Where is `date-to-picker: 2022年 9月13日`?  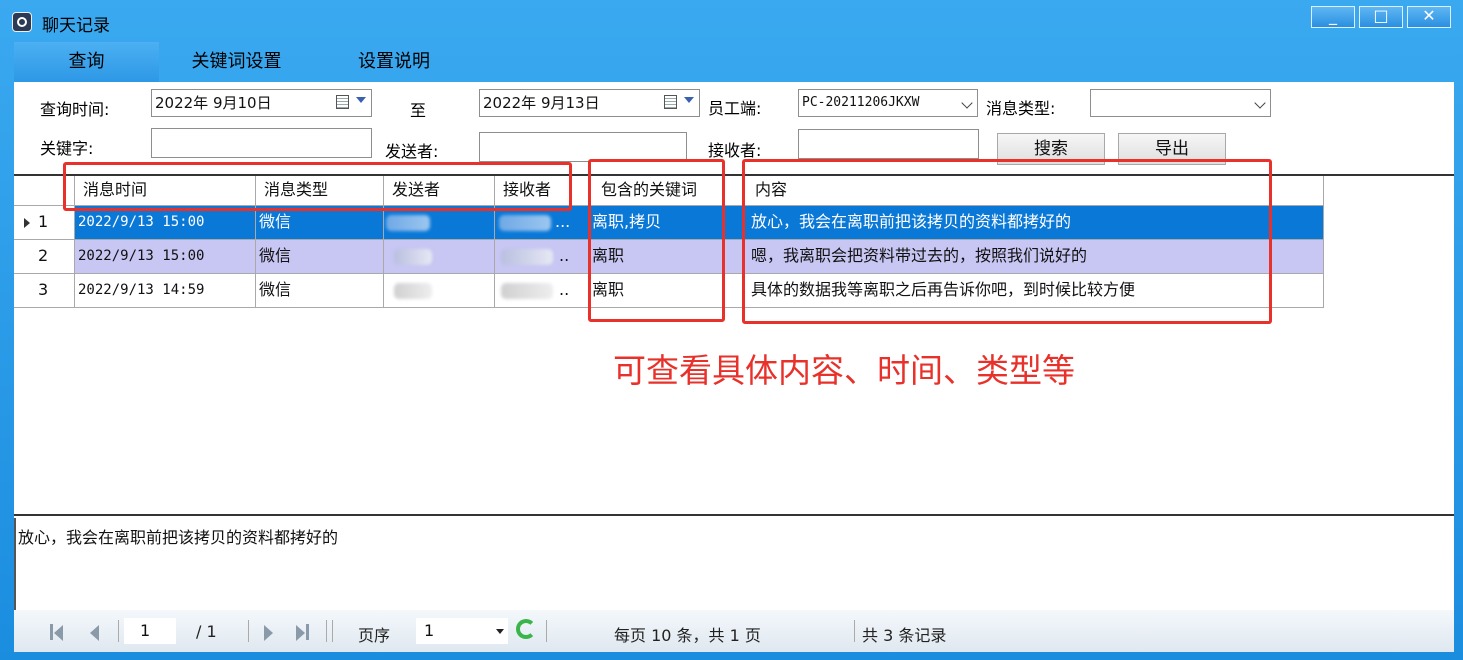
date-to-picker: 2022年 9月13日 is located at coordinates (589, 103).